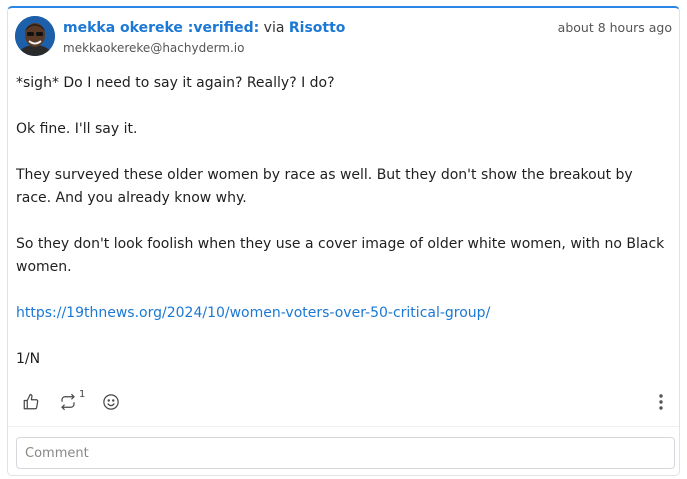 This screenshot has height=479, width=687. Describe the element at coordinates (77, 129) in the screenshot. I see `post-paragraph: Ok fine. I'll say it.` at that location.